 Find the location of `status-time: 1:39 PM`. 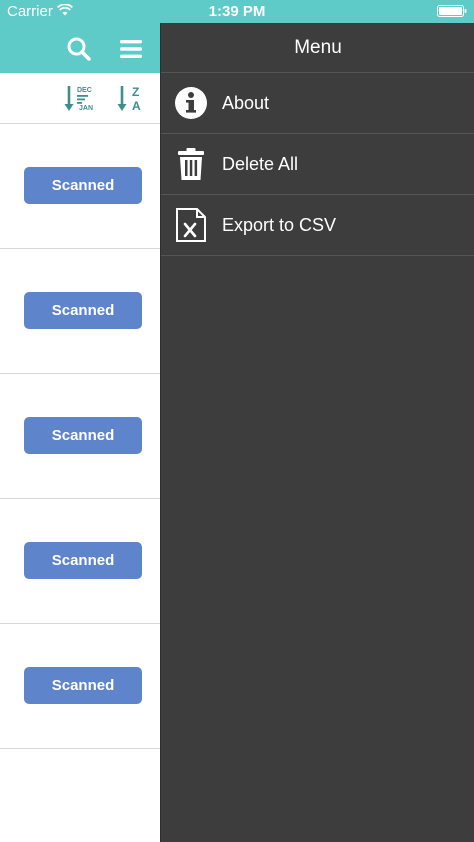

status-time: 1:39 PM is located at coordinates (237, 11).